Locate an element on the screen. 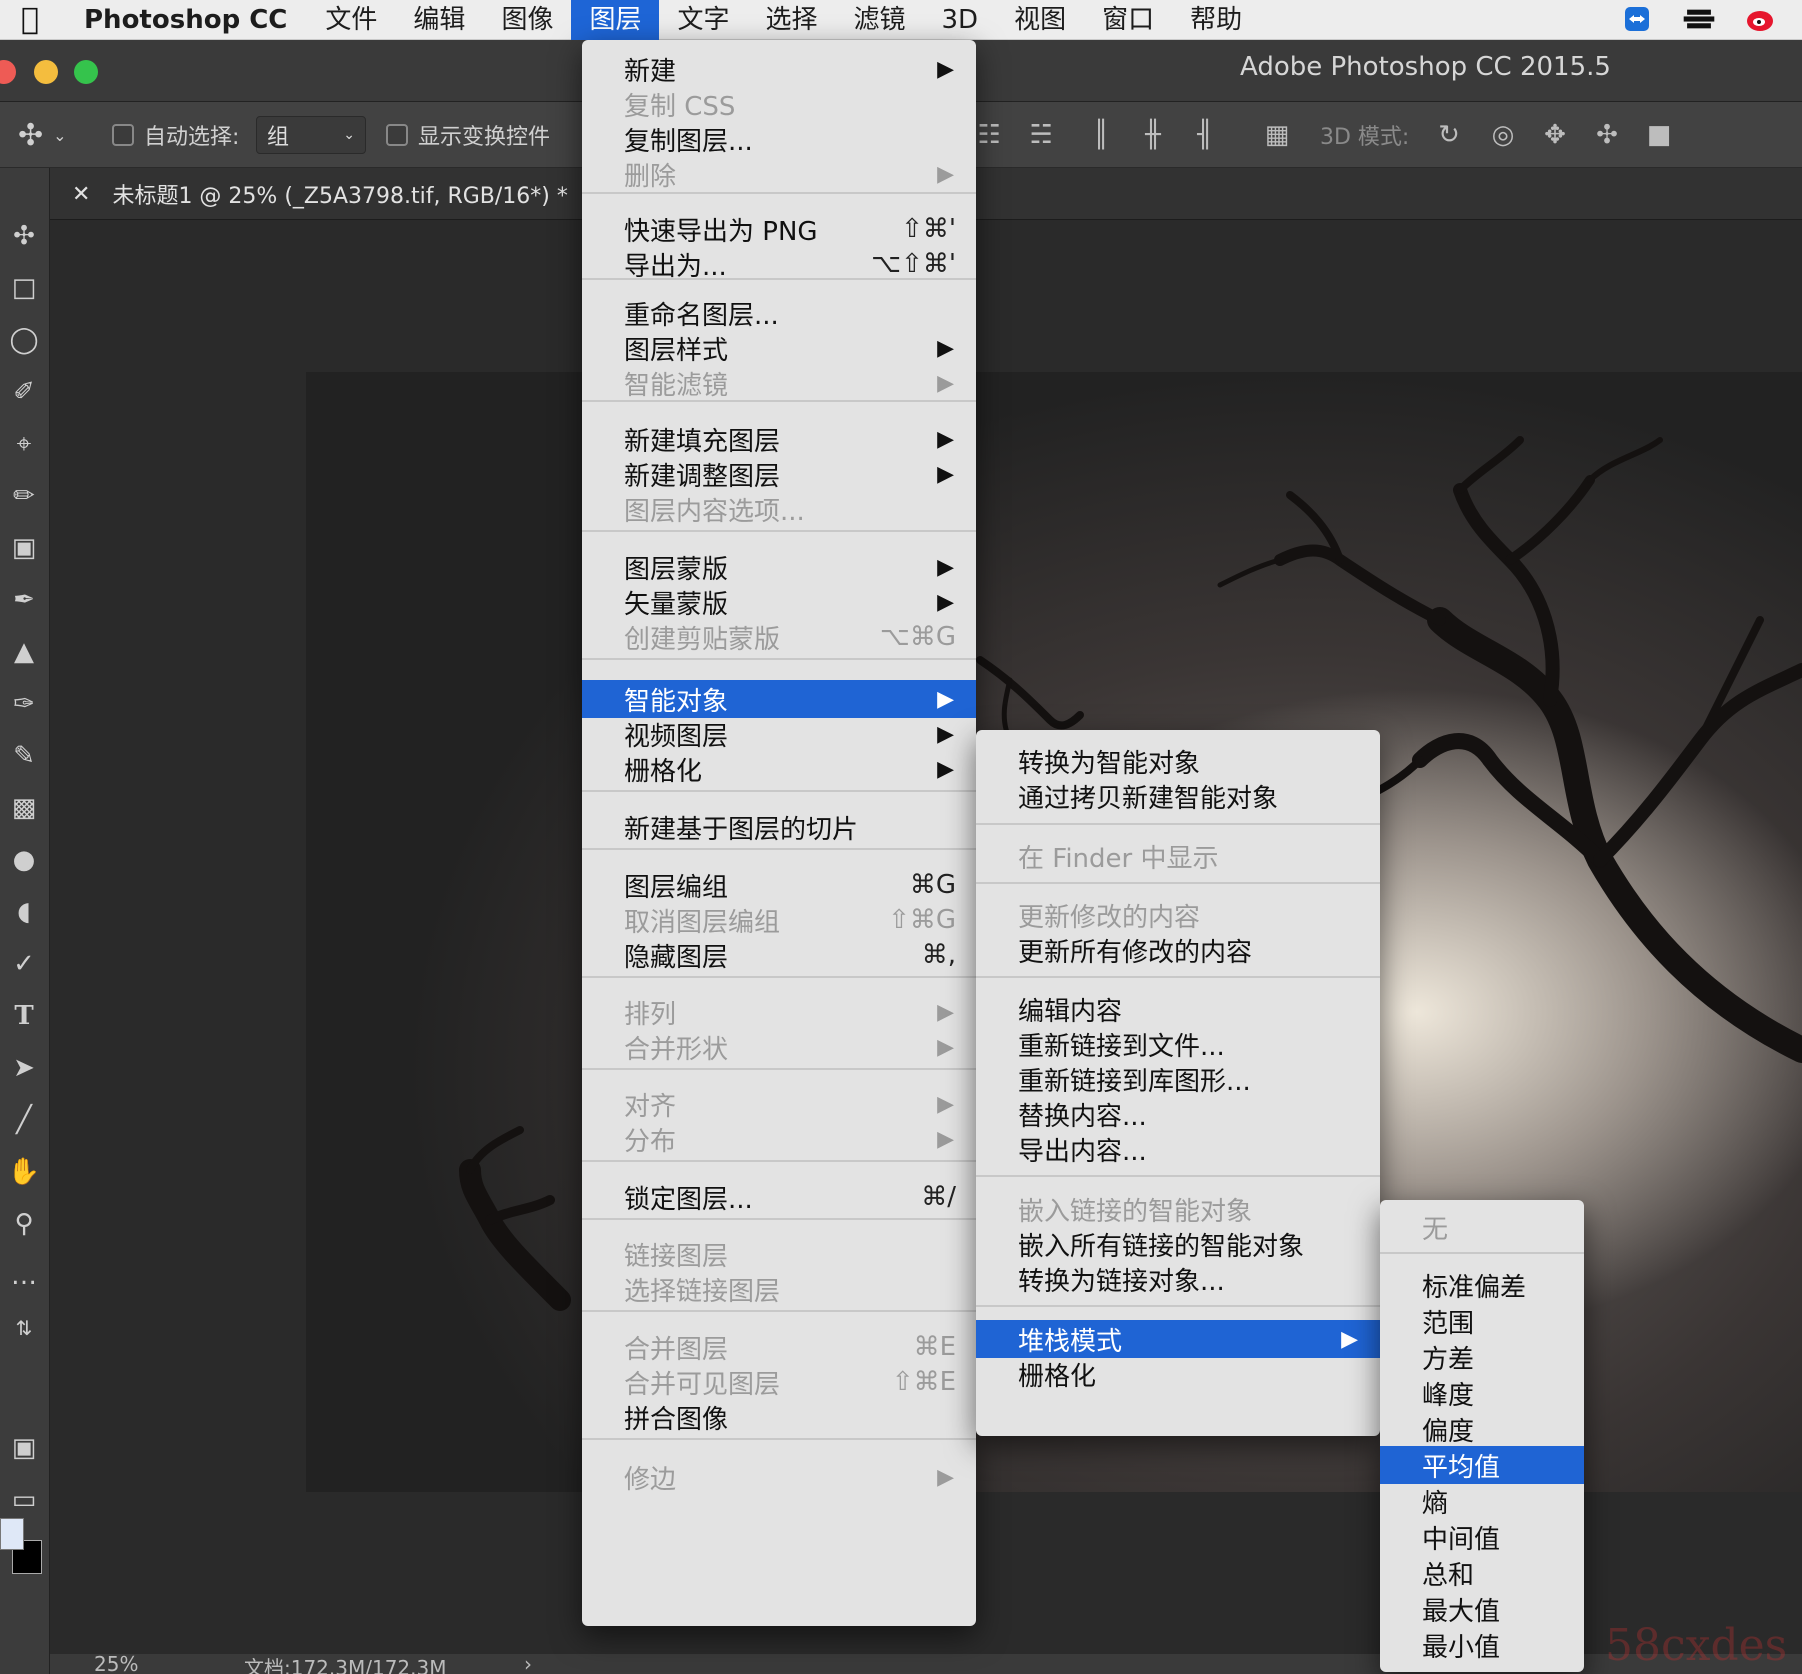 This screenshot has width=1802, height=1674. smart-object-menu-item: 通过拷贝新建智能对象 is located at coordinates (1178, 796).